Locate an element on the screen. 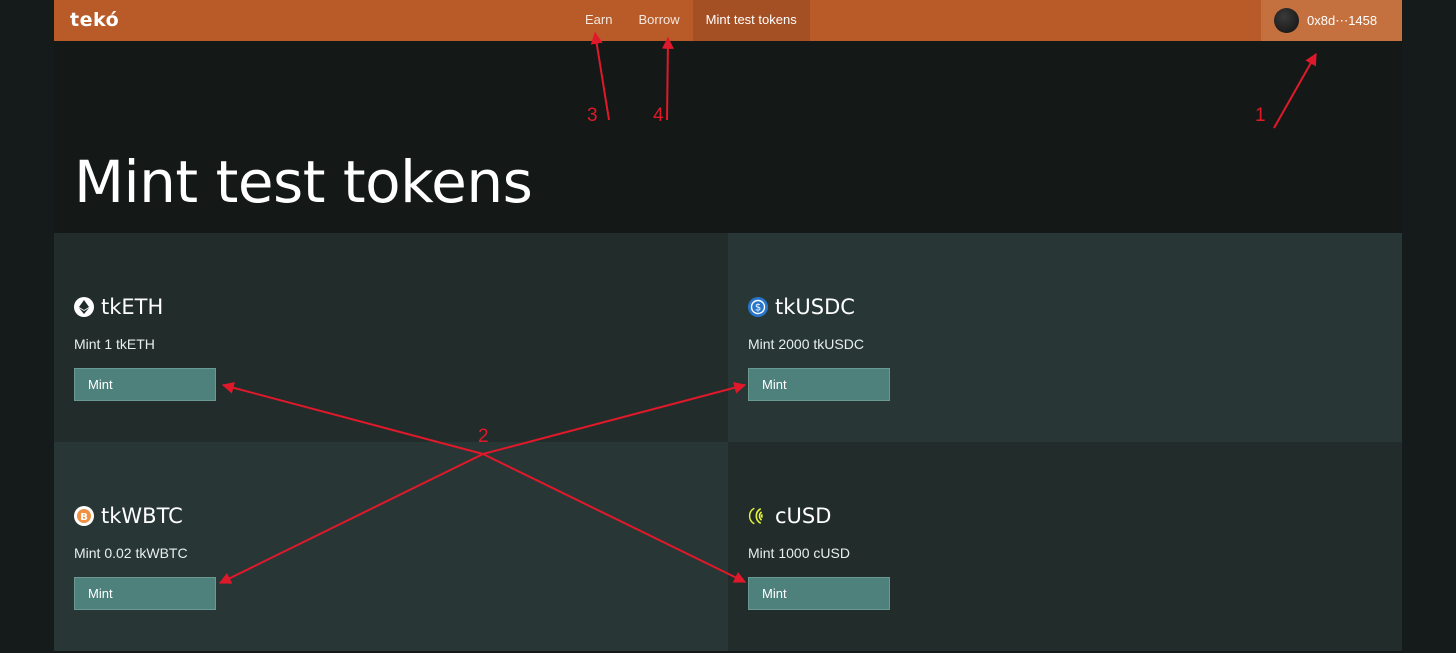 This screenshot has height=653, width=1456. annotation-label-3: 3 is located at coordinates (592, 115).